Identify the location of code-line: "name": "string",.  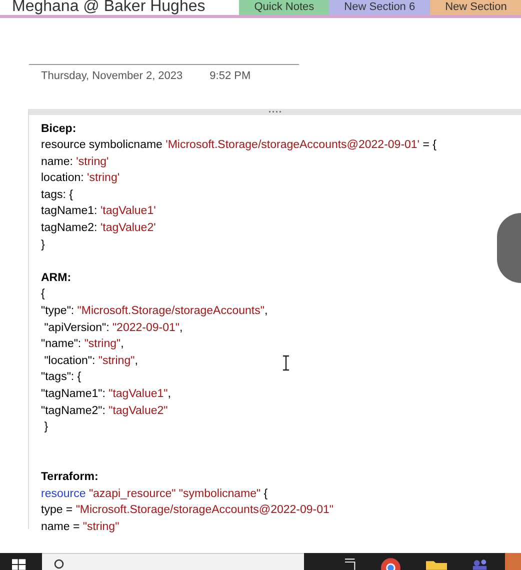
(82, 344).